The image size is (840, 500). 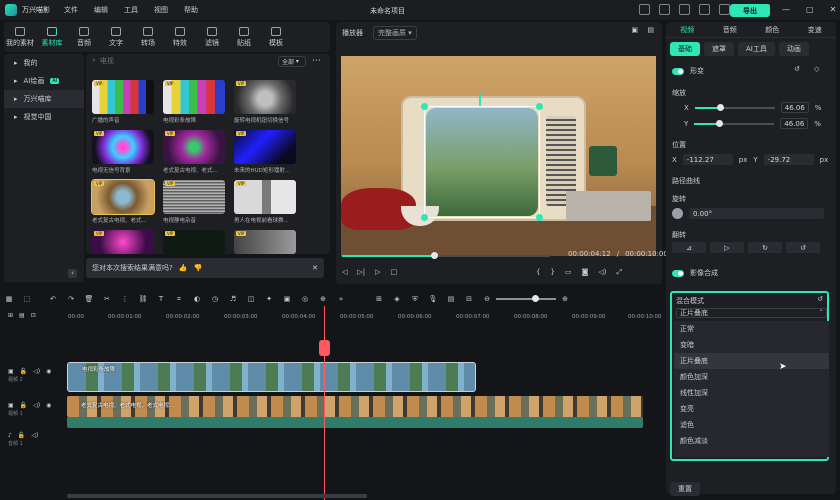 I want to click on keyframe-icon: ◇, so click(x=816, y=69).